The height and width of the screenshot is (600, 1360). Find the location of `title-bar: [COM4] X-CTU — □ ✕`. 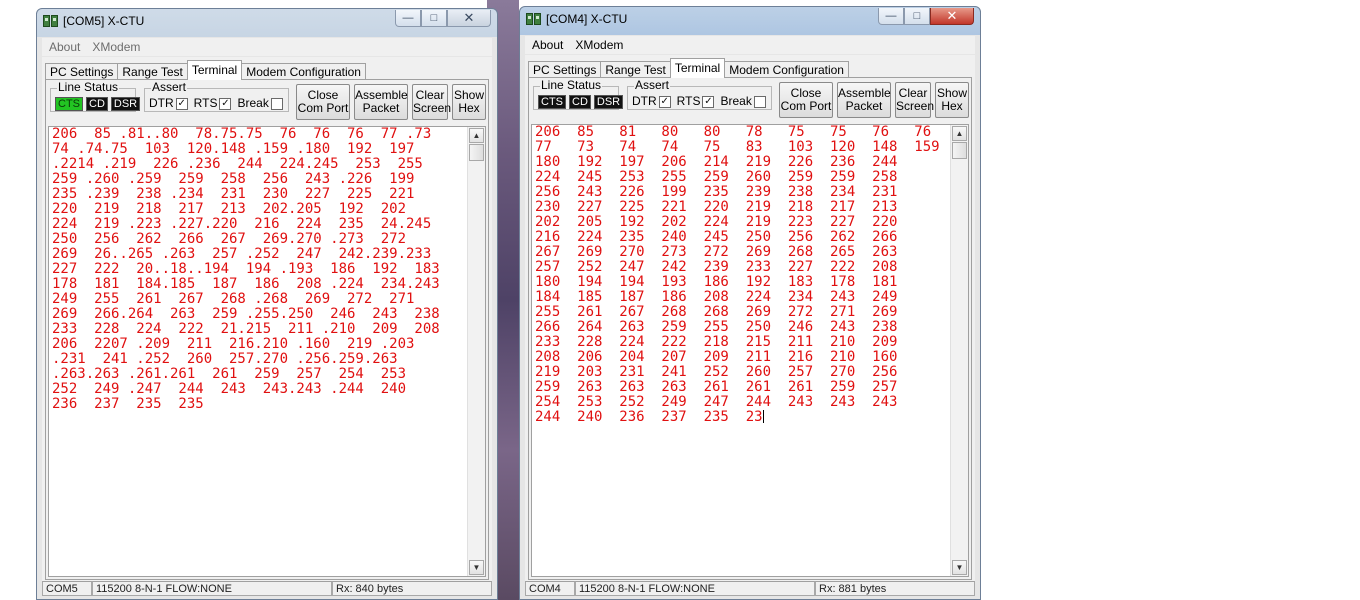

title-bar: [COM4] X-CTU — □ ✕ is located at coordinates (750, 20).